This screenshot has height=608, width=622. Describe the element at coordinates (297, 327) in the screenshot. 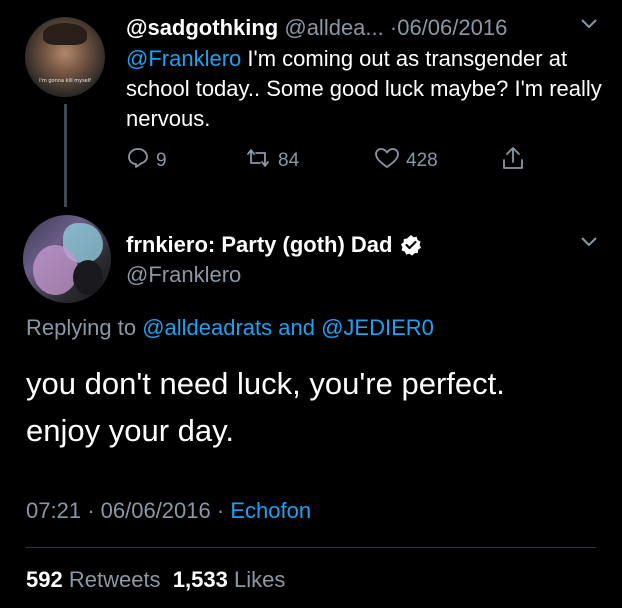

I see `replying-and: and` at that location.